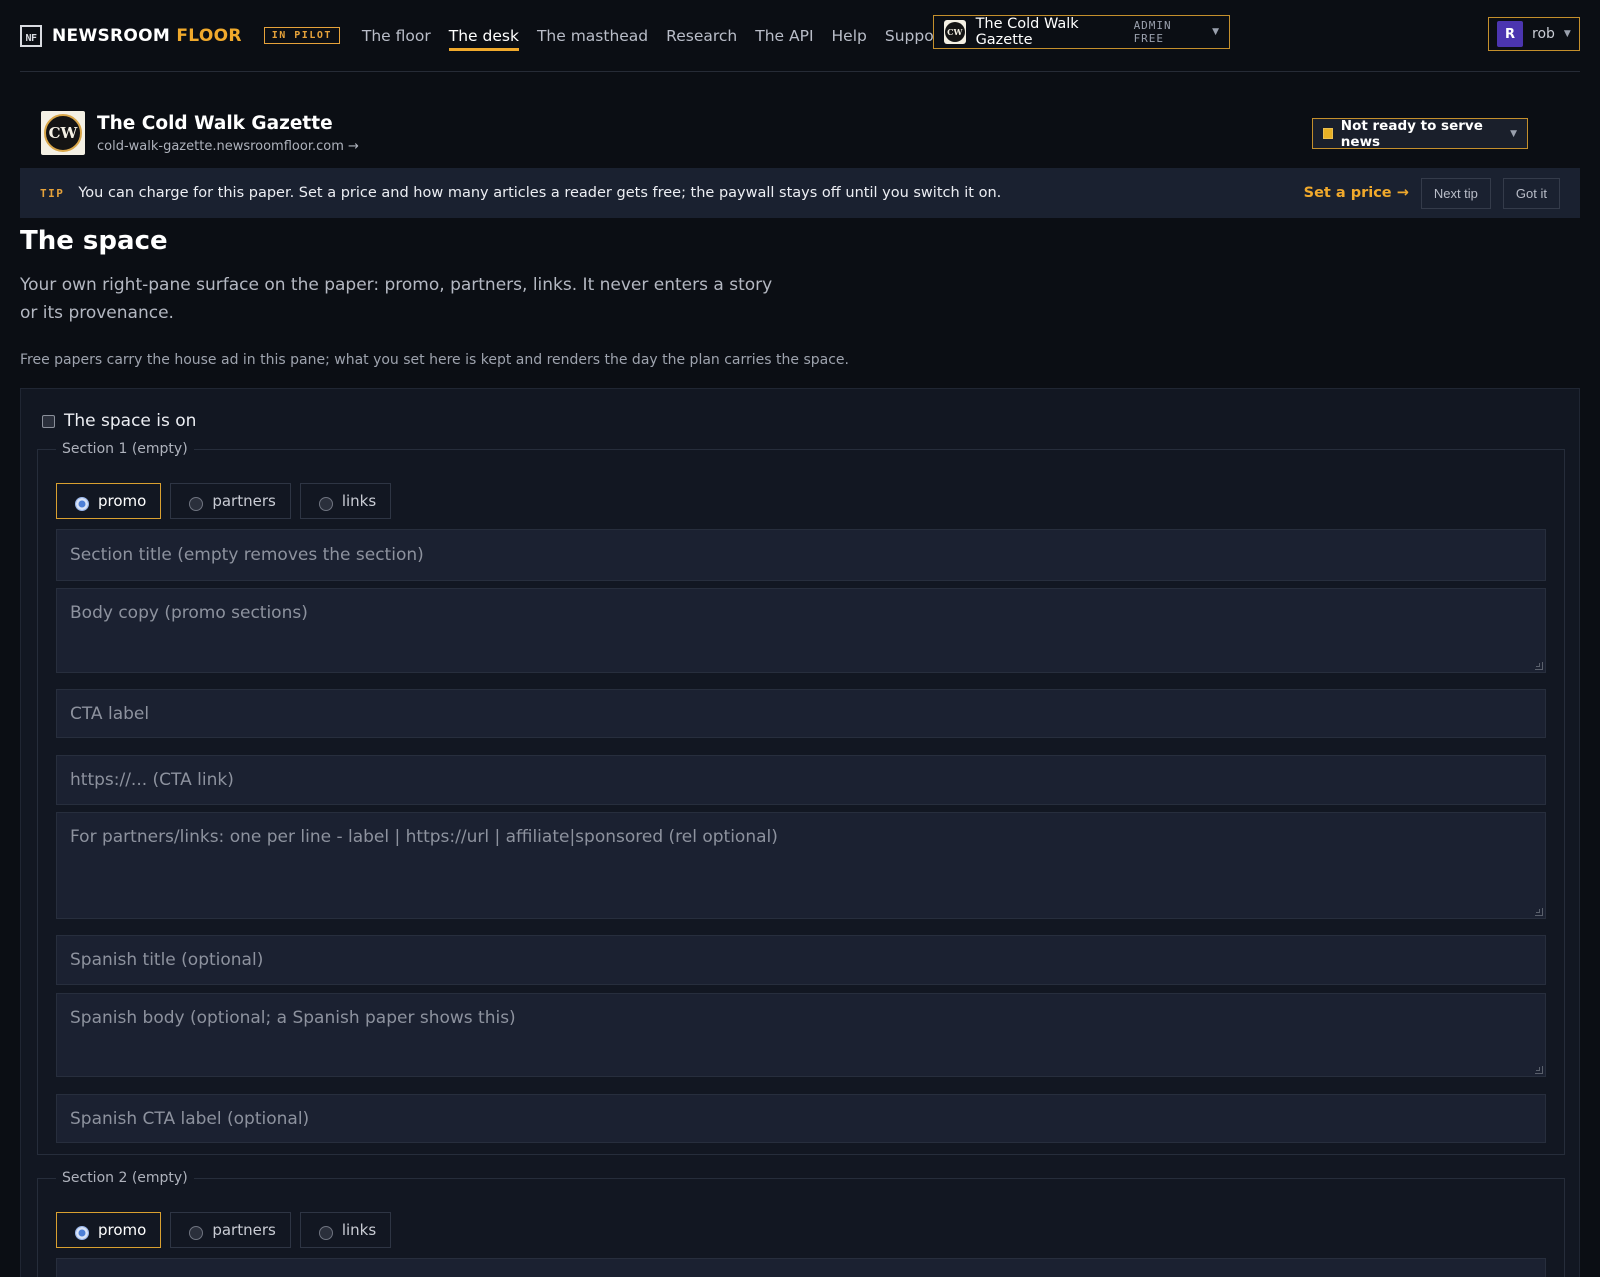  Describe the element at coordinates (1081, 32) in the screenshot. I see `paper-switcher: CW The Cold Walk Gazette ADMIN FREE ▼` at that location.